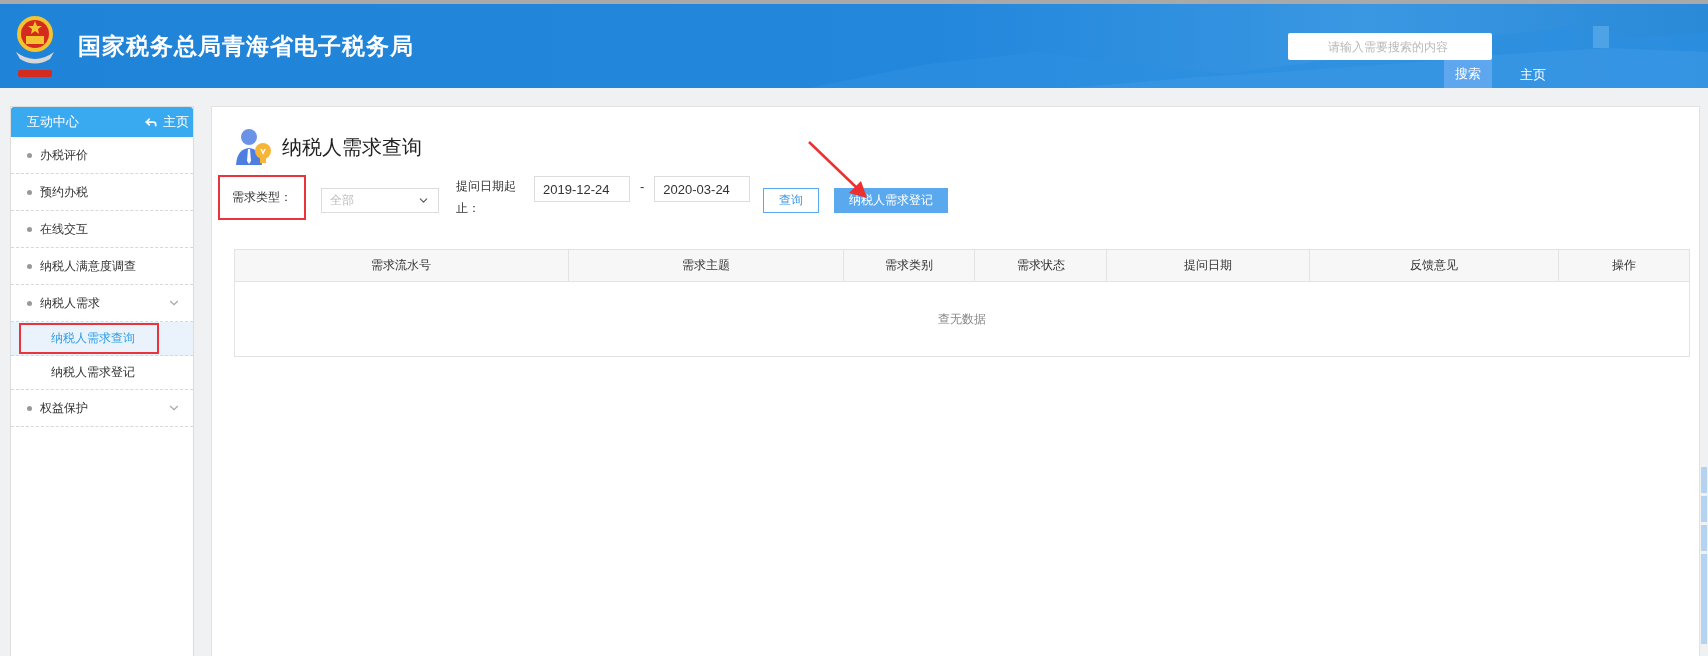  I want to click on user-idea-icon, so click(254, 147).